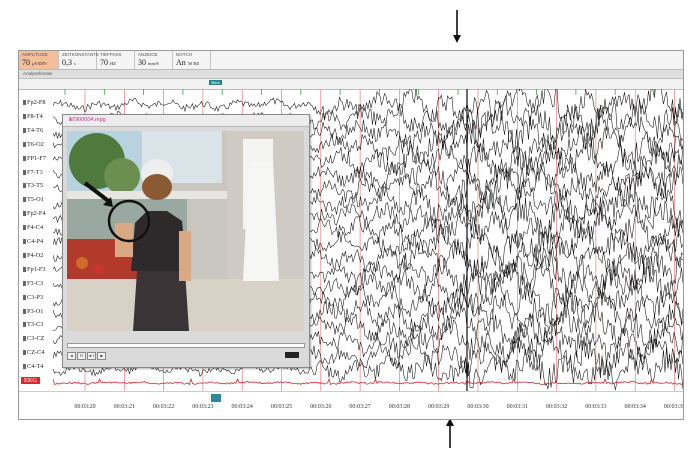 The height and width of the screenshot is (458, 700). What do you see at coordinates (399, 407) in the screenshot?
I see `time-tick-label: 00:03:28` at bounding box center [399, 407].